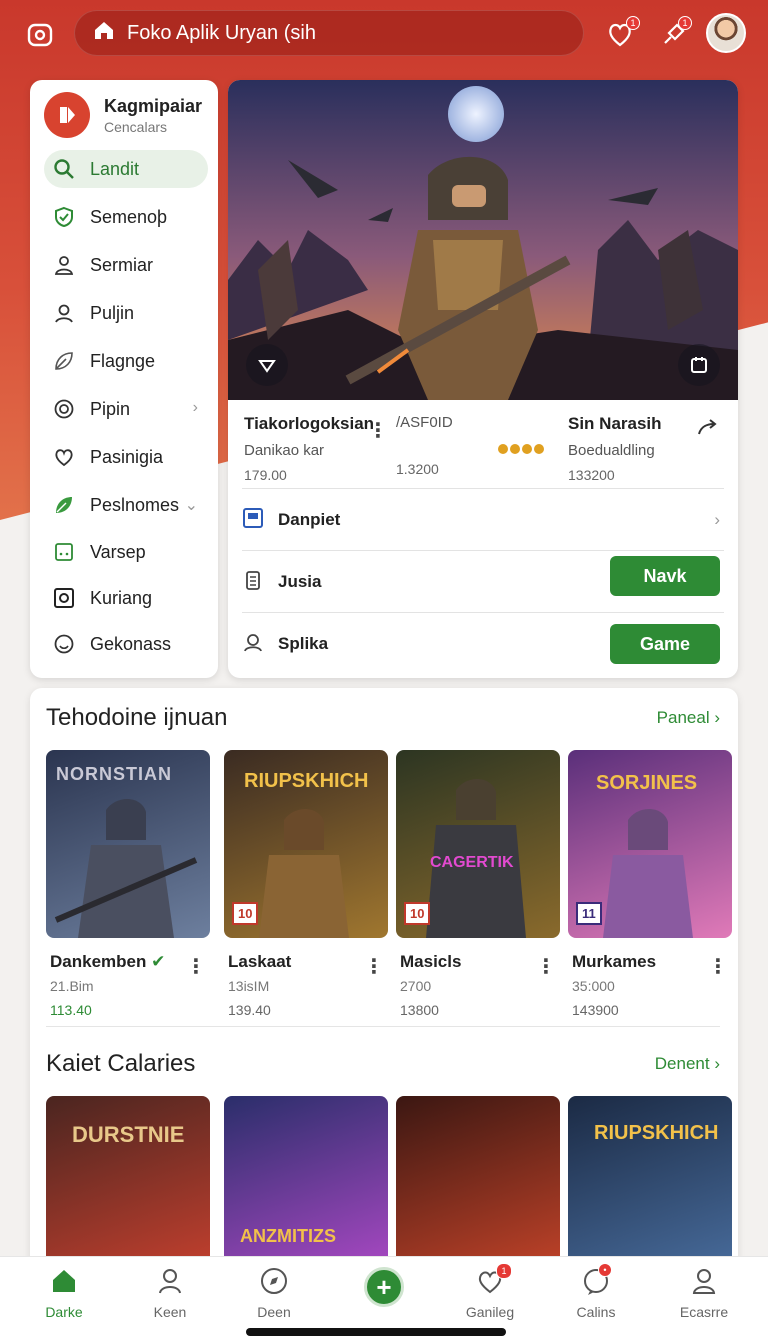 Image resolution: width=768 pixels, height=1344 pixels. Describe the element at coordinates (288, 1236) in the screenshot. I see `thumbnail-text: ANZMITIZS` at that location.